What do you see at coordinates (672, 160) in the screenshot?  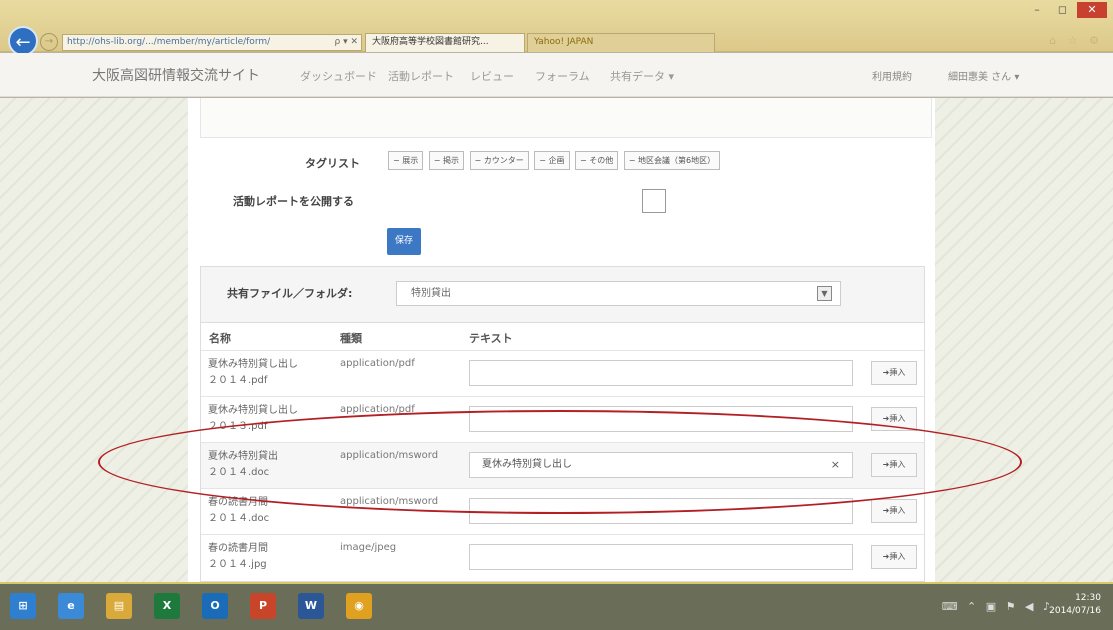 I see `tag-item: − 地区会議（第6地区）` at bounding box center [672, 160].